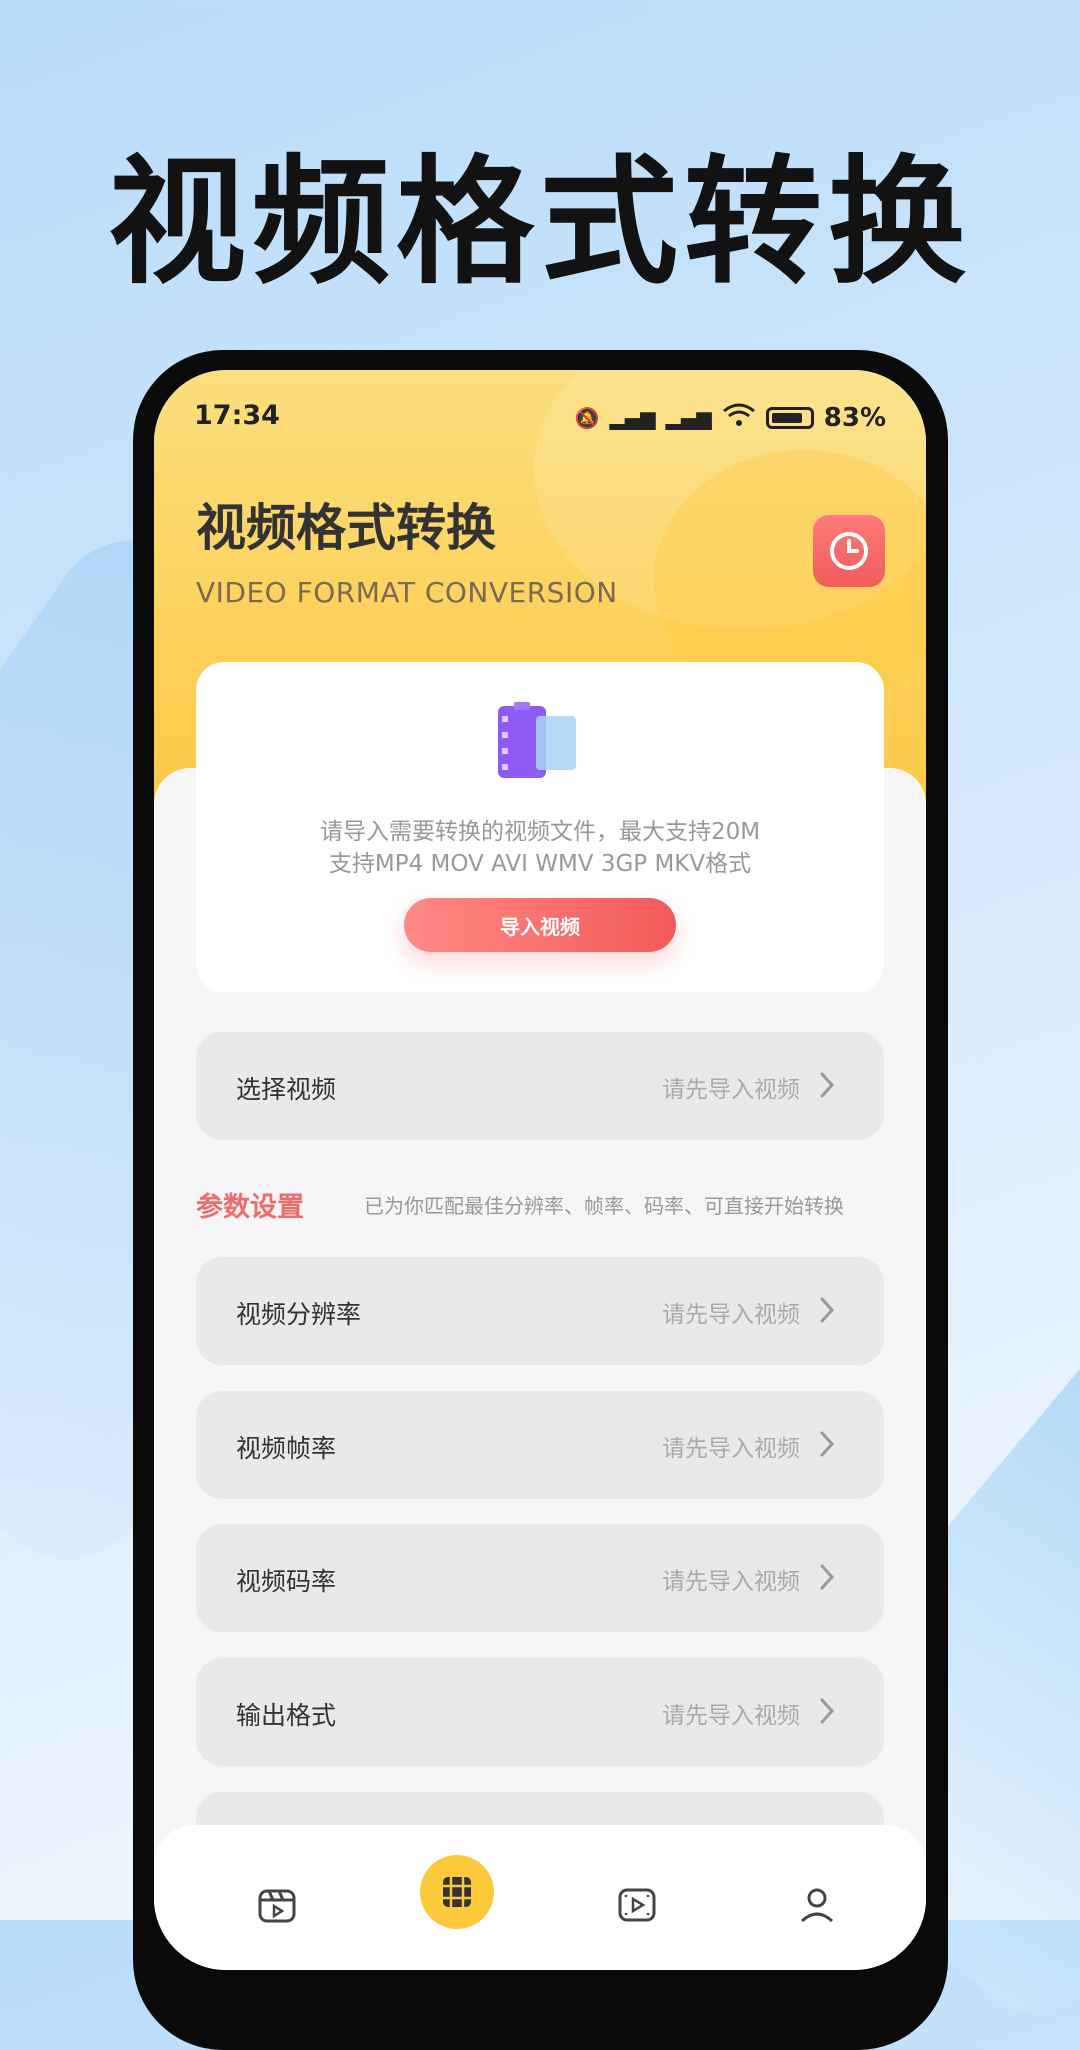  What do you see at coordinates (540, 864) in the screenshot?
I see `format-hint: 支持MP4 MOV AVI WMV 3GP MKV格式` at bounding box center [540, 864].